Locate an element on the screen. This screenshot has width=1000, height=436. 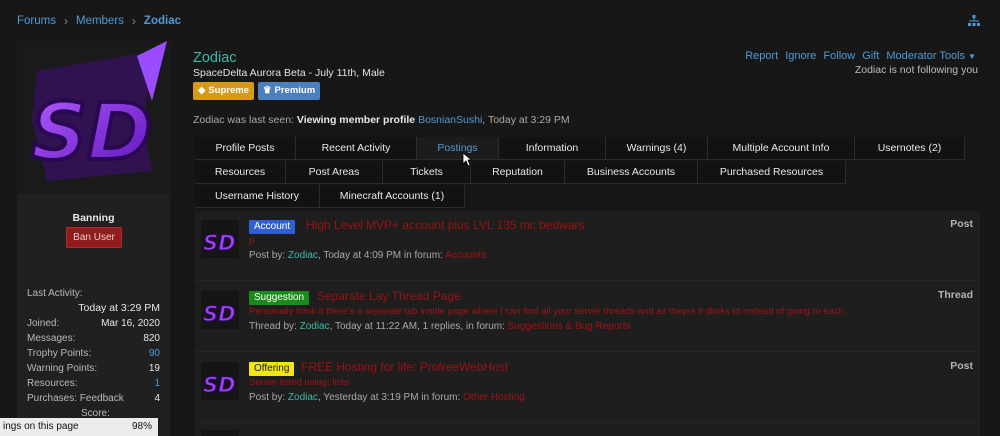
mouse-cursor-icon is located at coordinates (467, 159).